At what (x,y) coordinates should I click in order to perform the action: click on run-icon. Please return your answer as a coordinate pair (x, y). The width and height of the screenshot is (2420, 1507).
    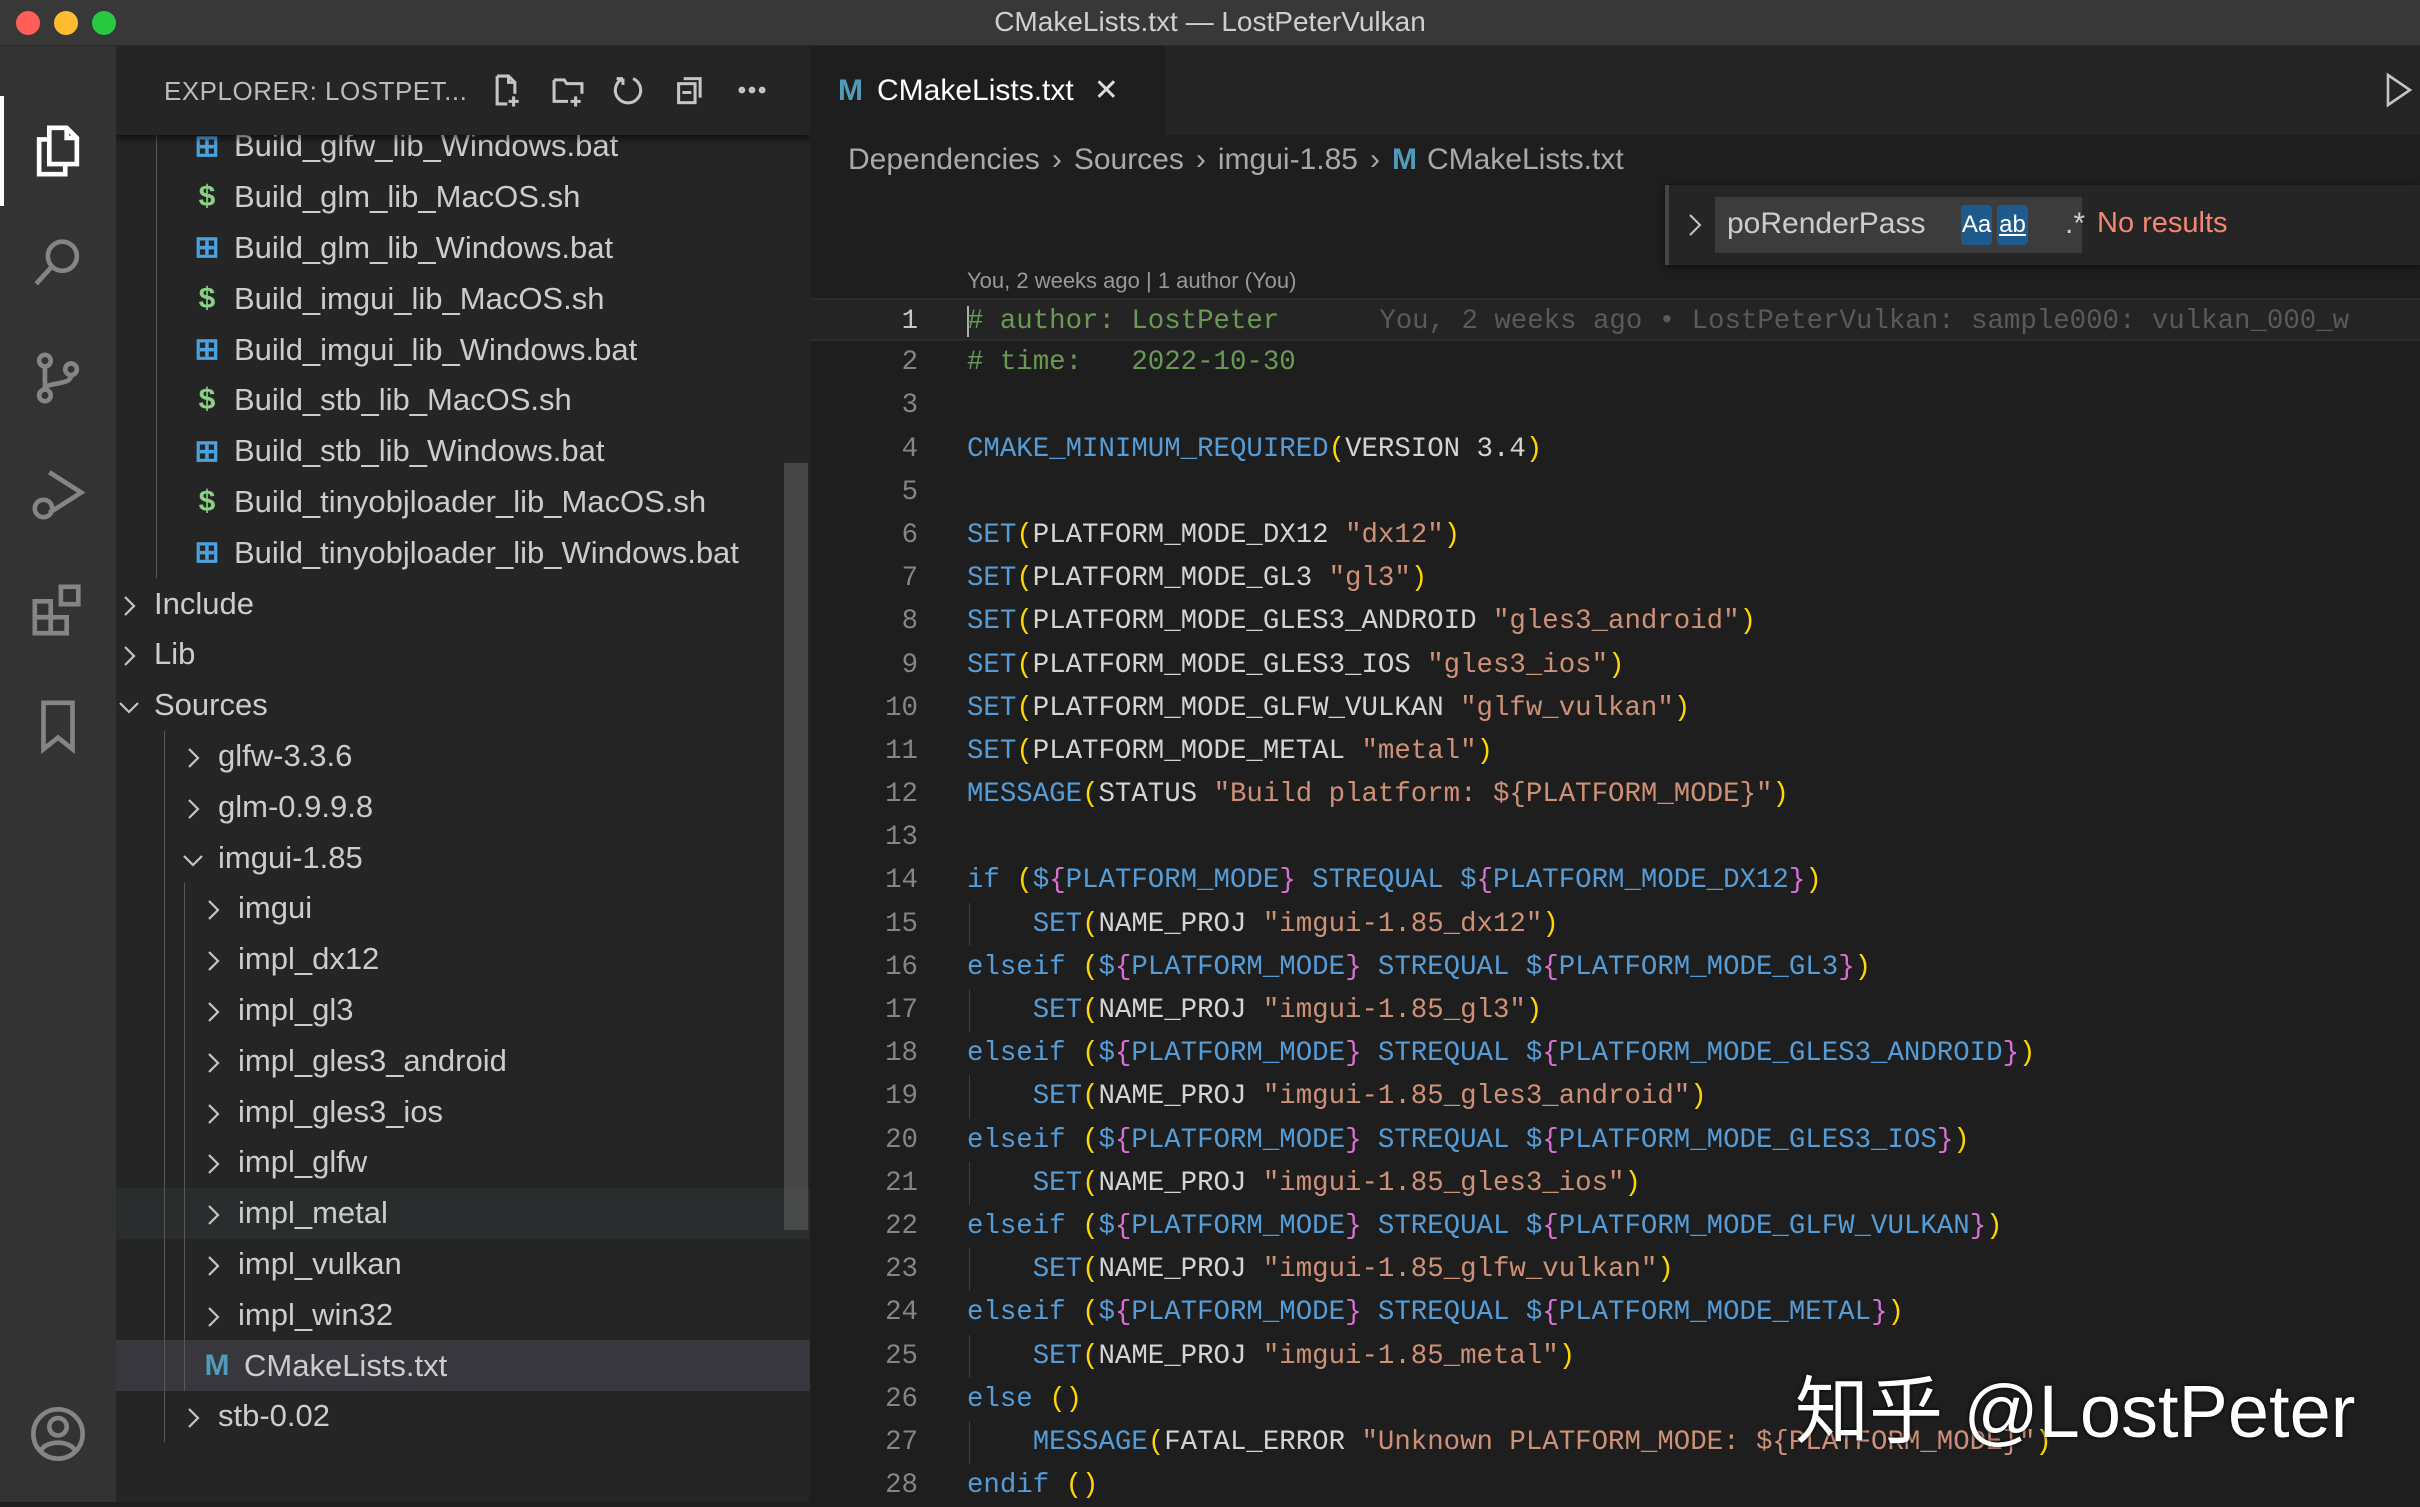
    Looking at the image, I should click on (2399, 92).